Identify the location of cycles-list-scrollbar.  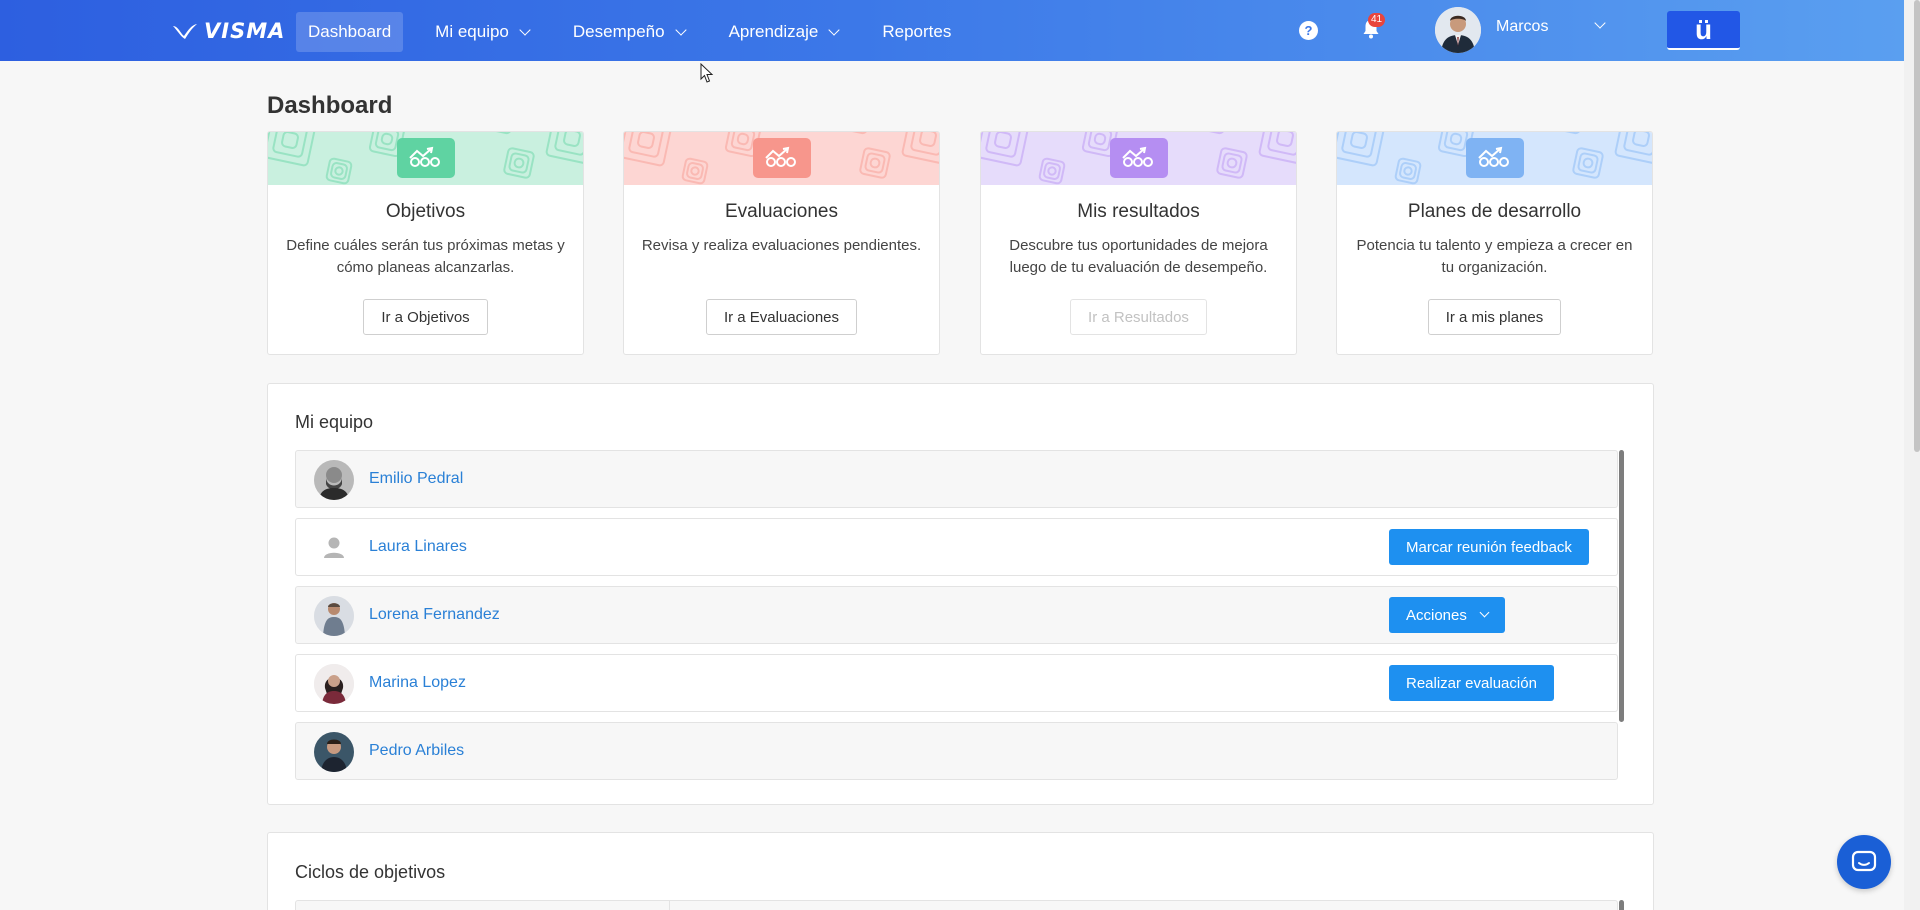
(1621, 905).